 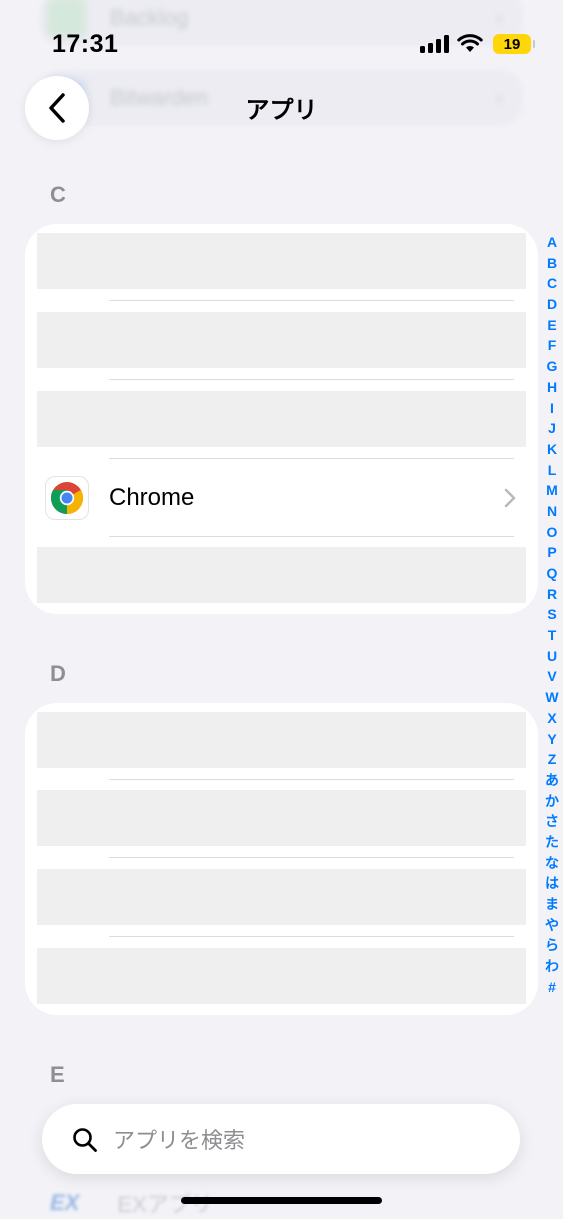 I want to click on index-letter: Q, so click(x=552, y=573).